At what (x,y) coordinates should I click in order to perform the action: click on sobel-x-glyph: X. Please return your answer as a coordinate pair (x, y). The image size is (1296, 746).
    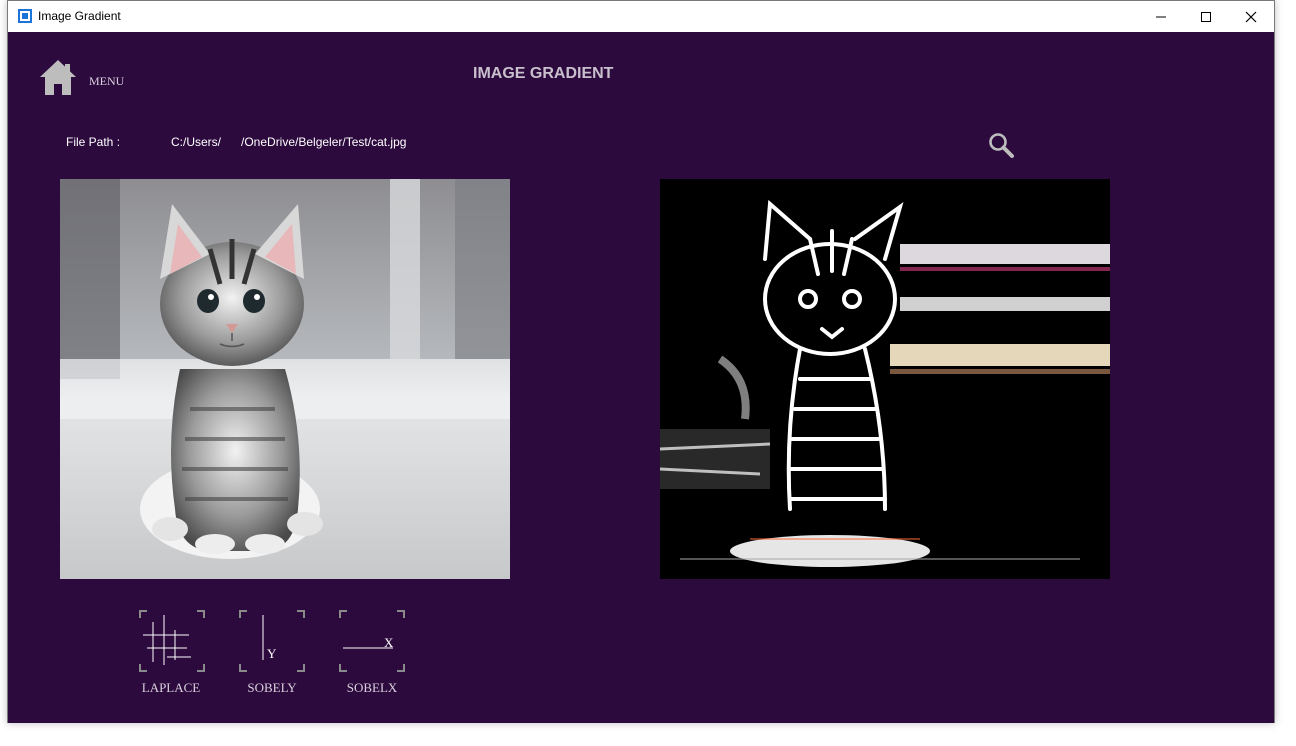
    Looking at the image, I should click on (389, 642).